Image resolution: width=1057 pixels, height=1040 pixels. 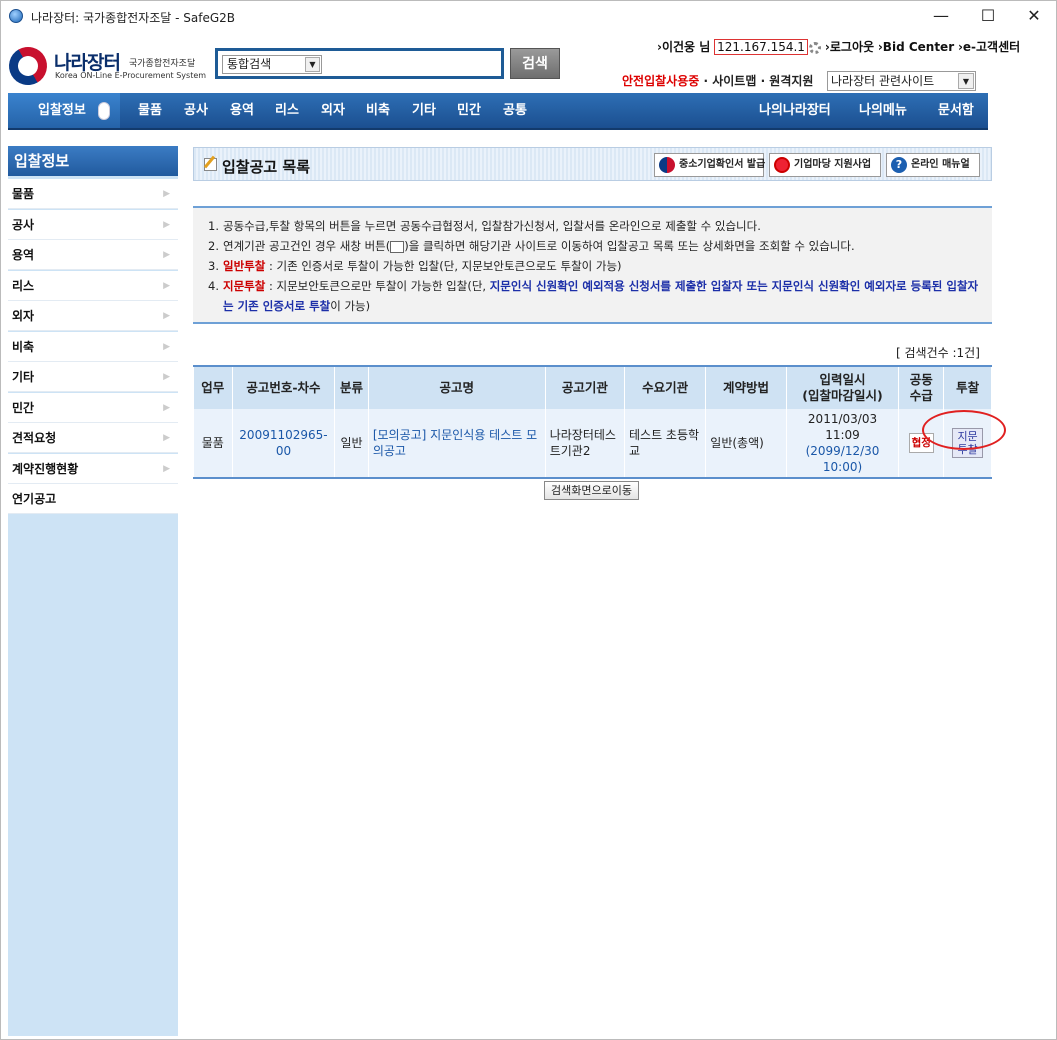 What do you see at coordinates (746, 387) in the screenshot?
I see `col-method: 계약방법` at bounding box center [746, 387].